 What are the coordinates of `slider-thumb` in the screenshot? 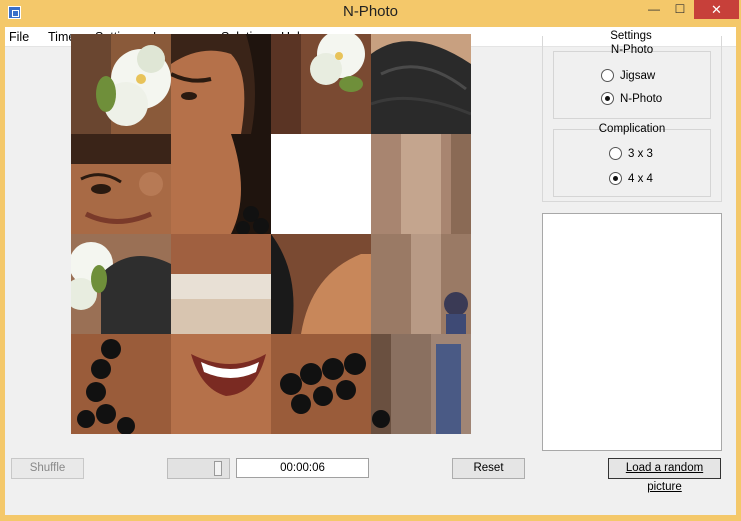 It's located at (218, 468).